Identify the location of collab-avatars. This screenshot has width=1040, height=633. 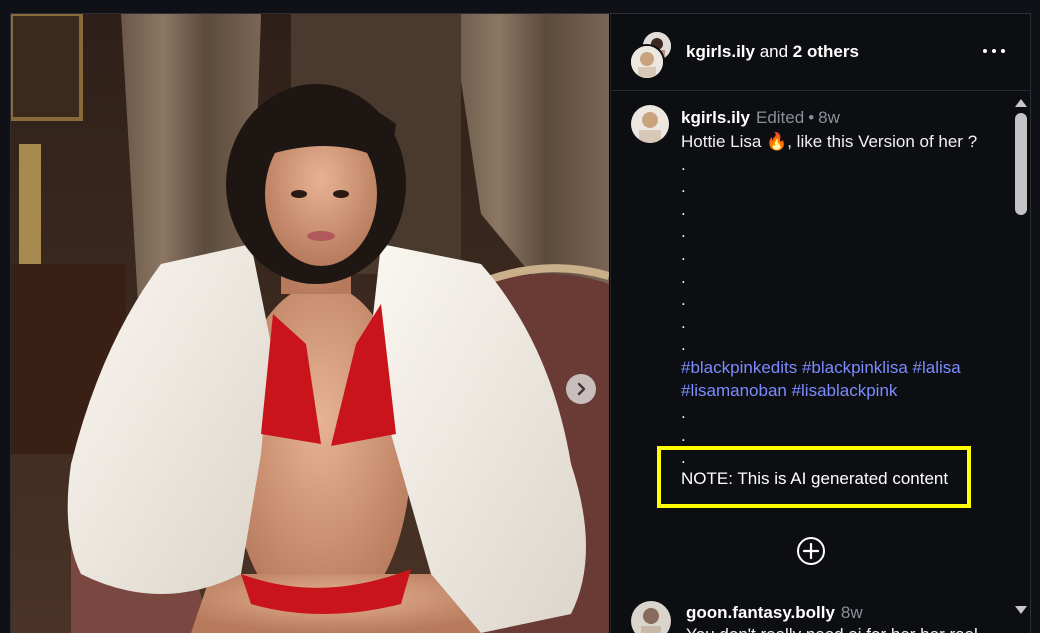
(651, 55).